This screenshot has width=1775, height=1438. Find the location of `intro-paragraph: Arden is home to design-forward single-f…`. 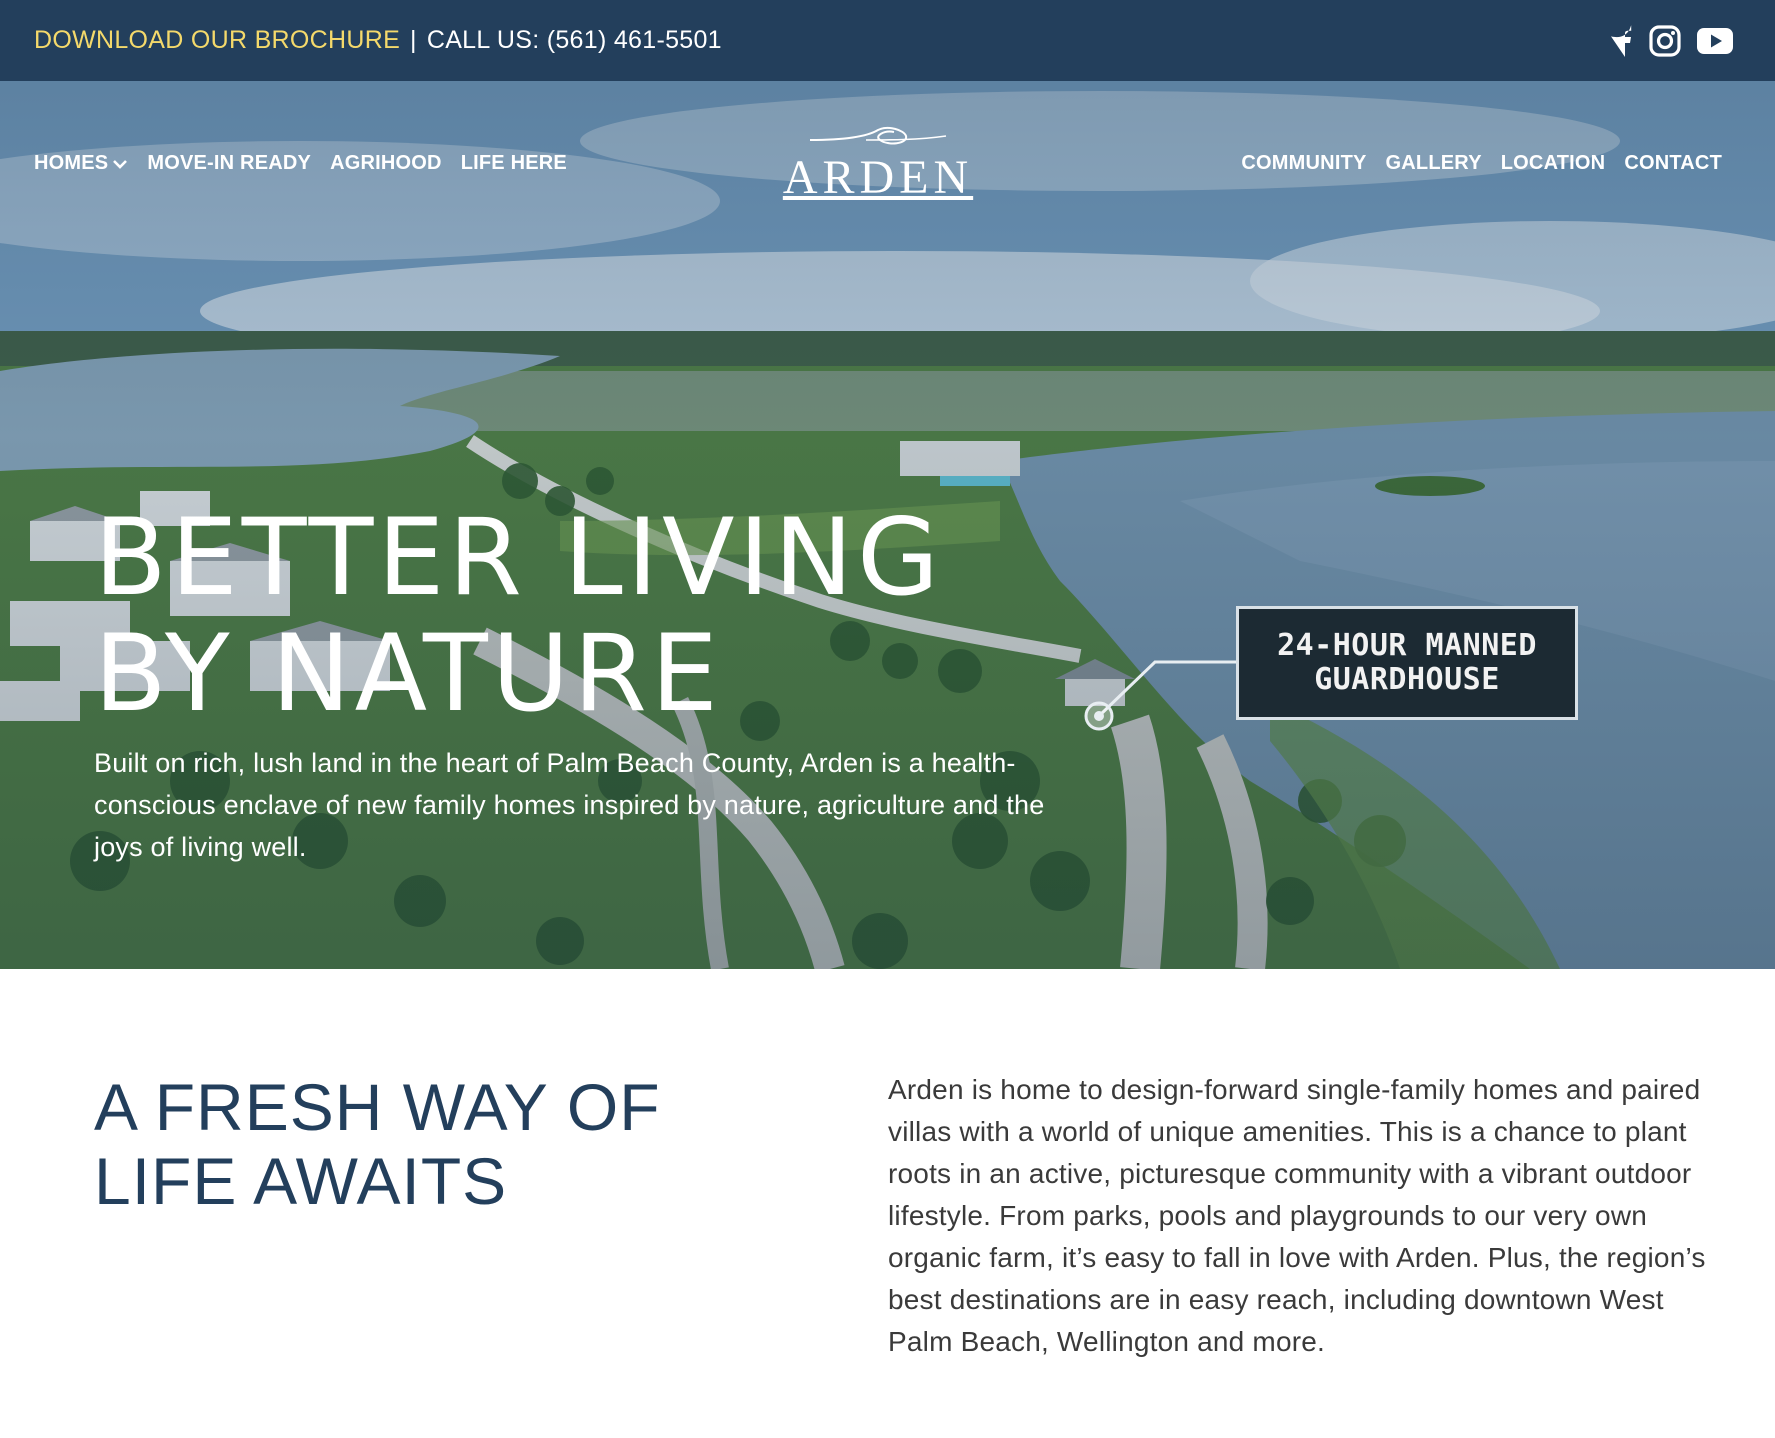

intro-paragraph: Arden is home to design-forward single-f… is located at coordinates (1297, 1215).